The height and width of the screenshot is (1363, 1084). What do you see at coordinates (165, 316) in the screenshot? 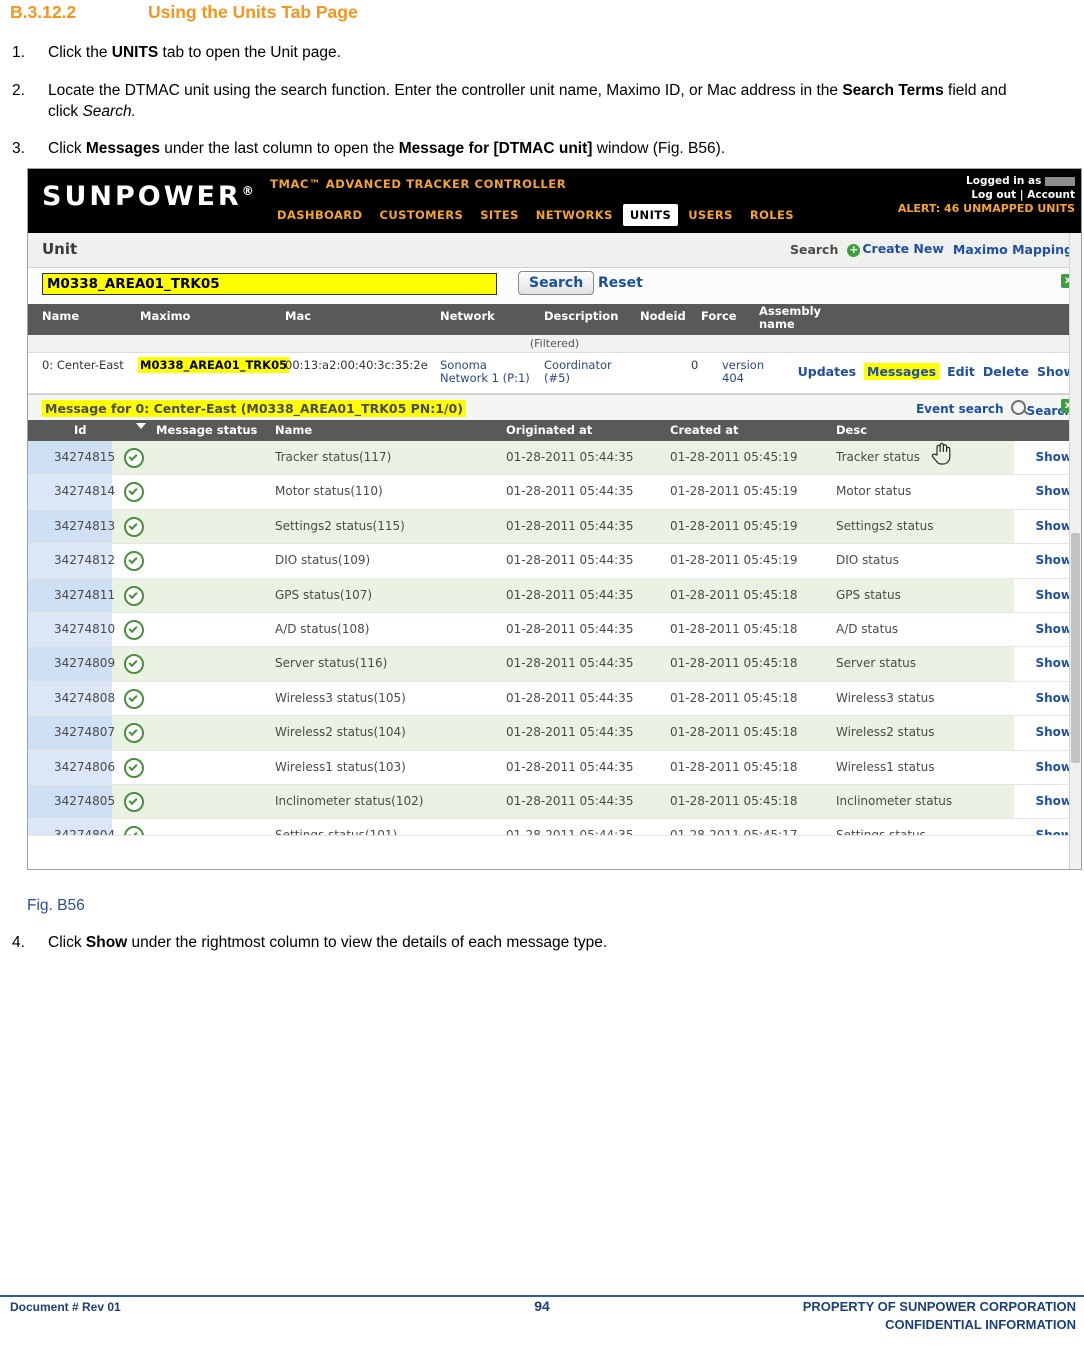
I see `col-maximo: Maximo` at bounding box center [165, 316].